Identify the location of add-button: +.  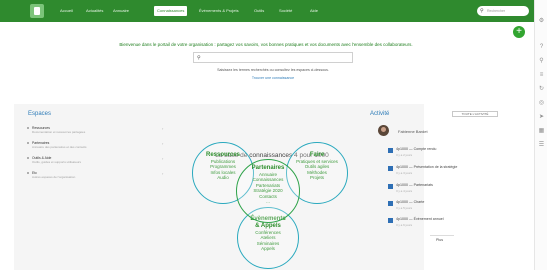
(519, 32).